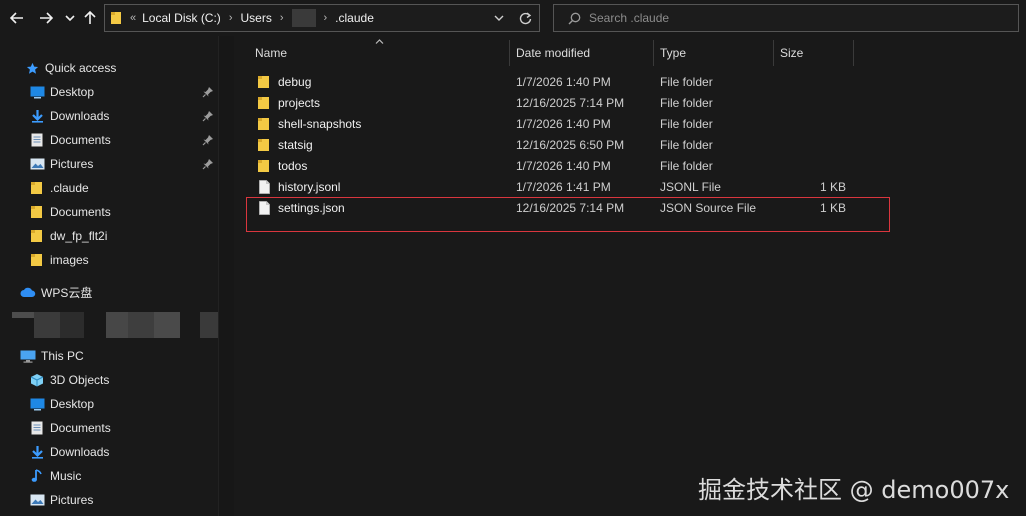 The image size is (1026, 516). What do you see at coordinates (80, 212) in the screenshot?
I see `sidebar-label: Documents` at bounding box center [80, 212].